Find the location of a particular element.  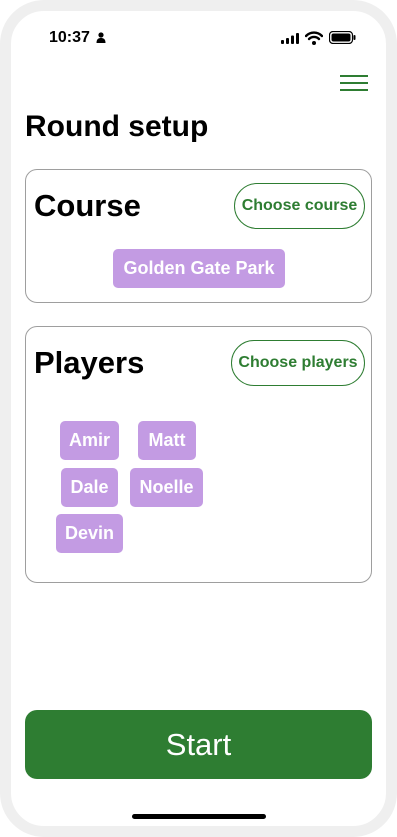

course-heading: Course is located at coordinates (87, 205).